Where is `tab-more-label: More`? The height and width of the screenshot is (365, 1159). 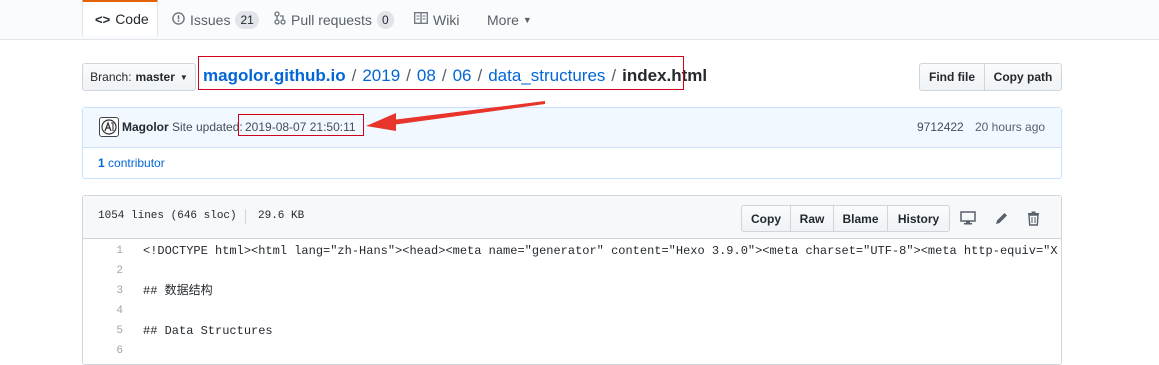
tab-more-label: More is located at coordinates (503, 19).